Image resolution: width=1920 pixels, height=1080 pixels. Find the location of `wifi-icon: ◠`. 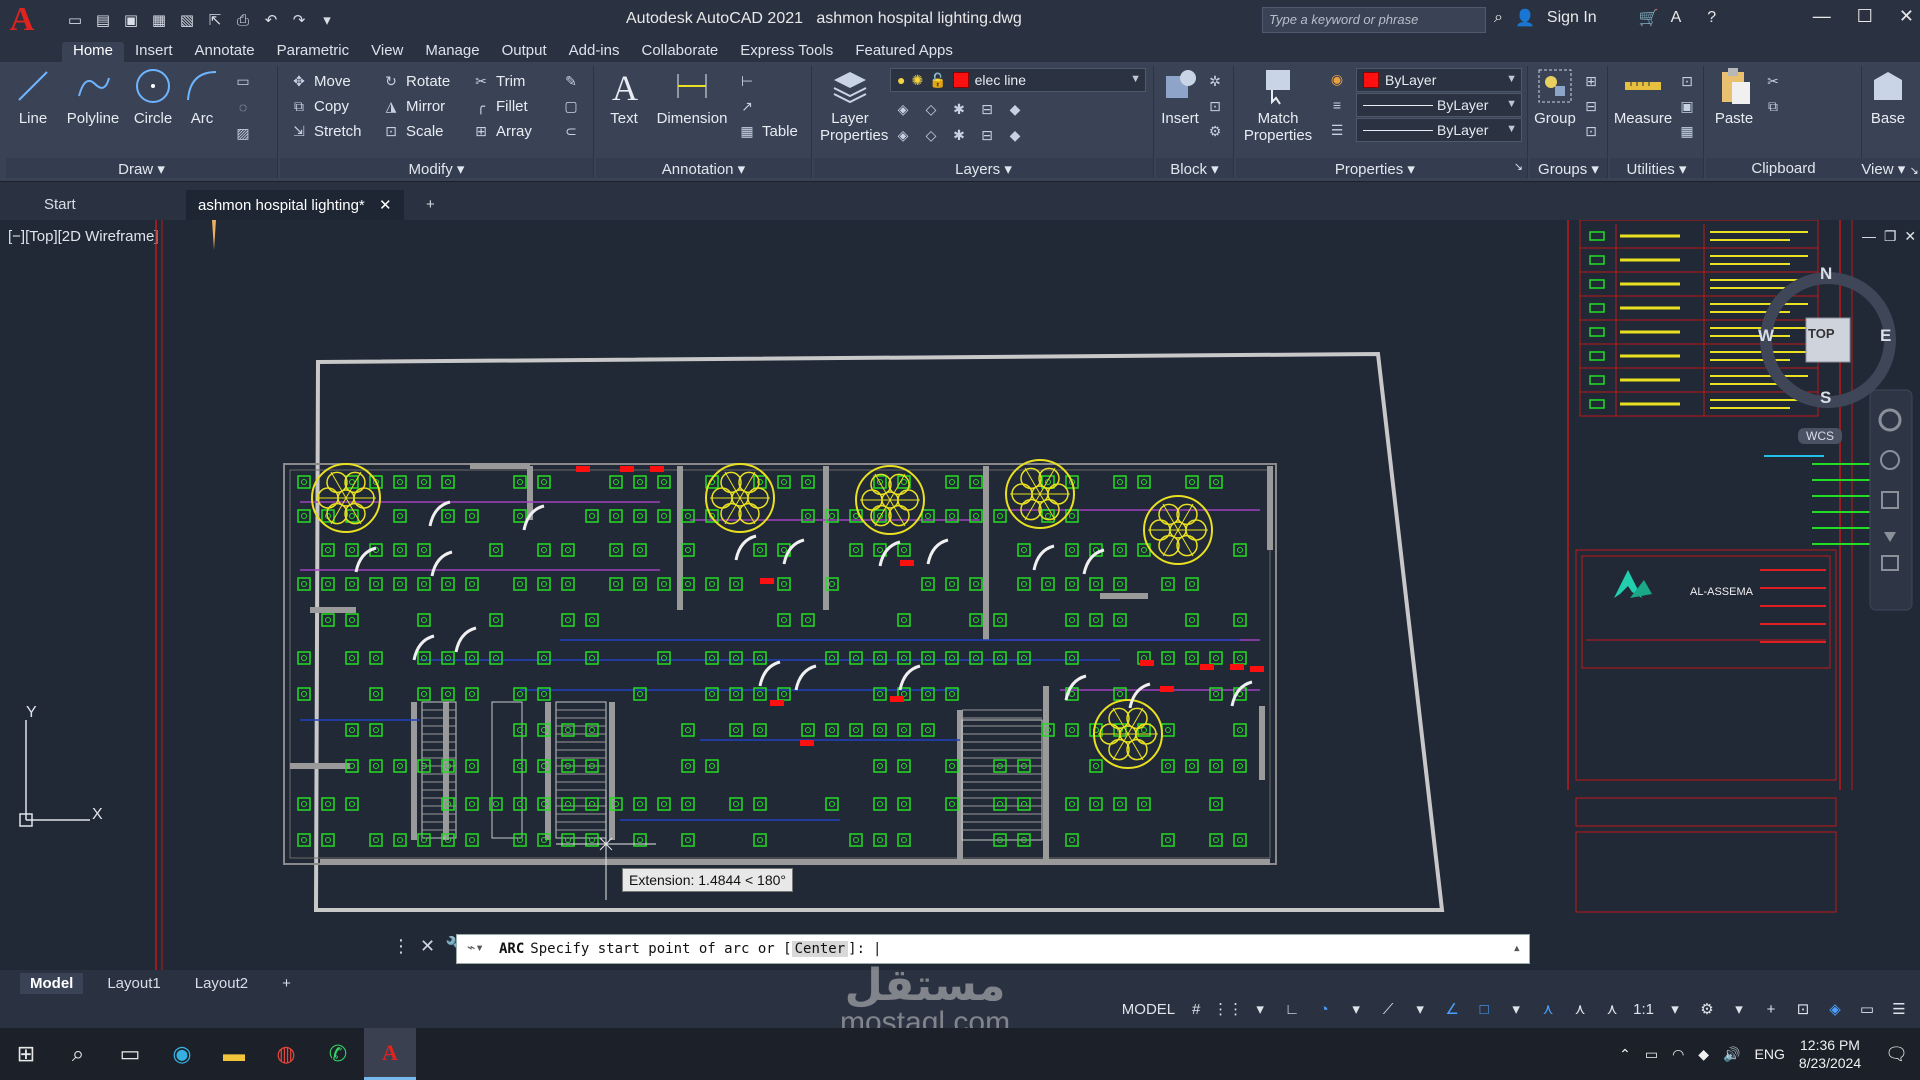

wifi-icon: ◠ is located at coordinates (1678, 1054).